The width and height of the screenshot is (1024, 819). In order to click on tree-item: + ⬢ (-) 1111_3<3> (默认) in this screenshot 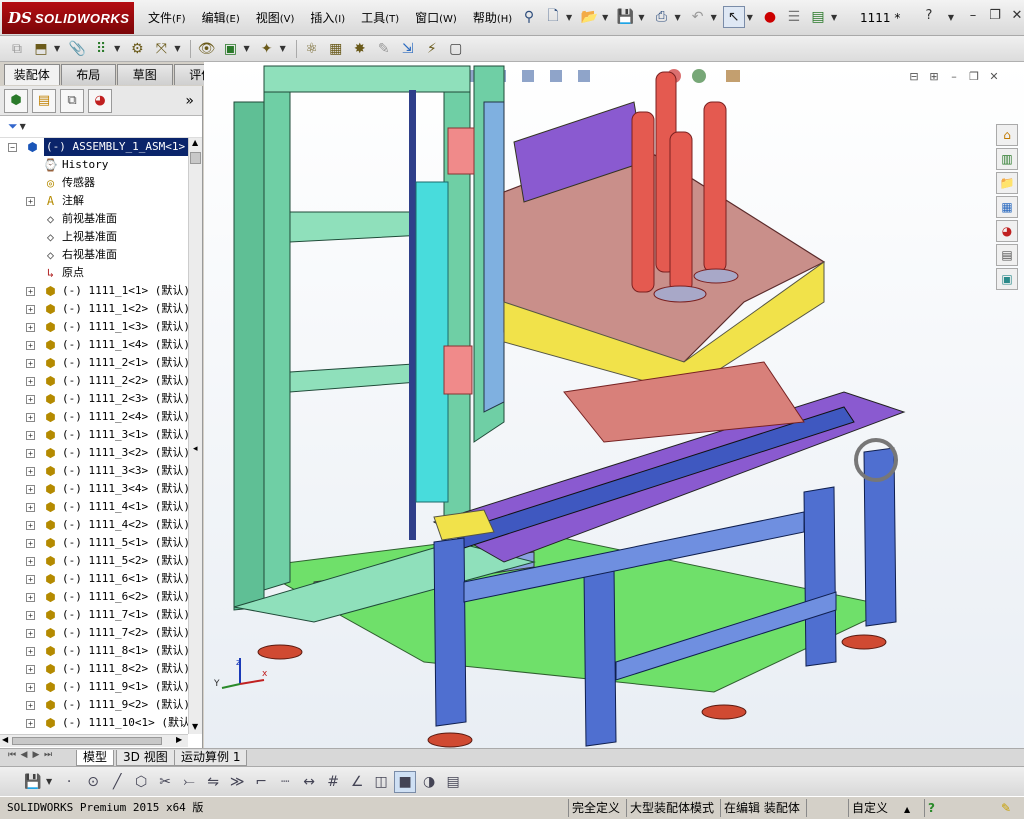, I will do `click(94, 471)`.